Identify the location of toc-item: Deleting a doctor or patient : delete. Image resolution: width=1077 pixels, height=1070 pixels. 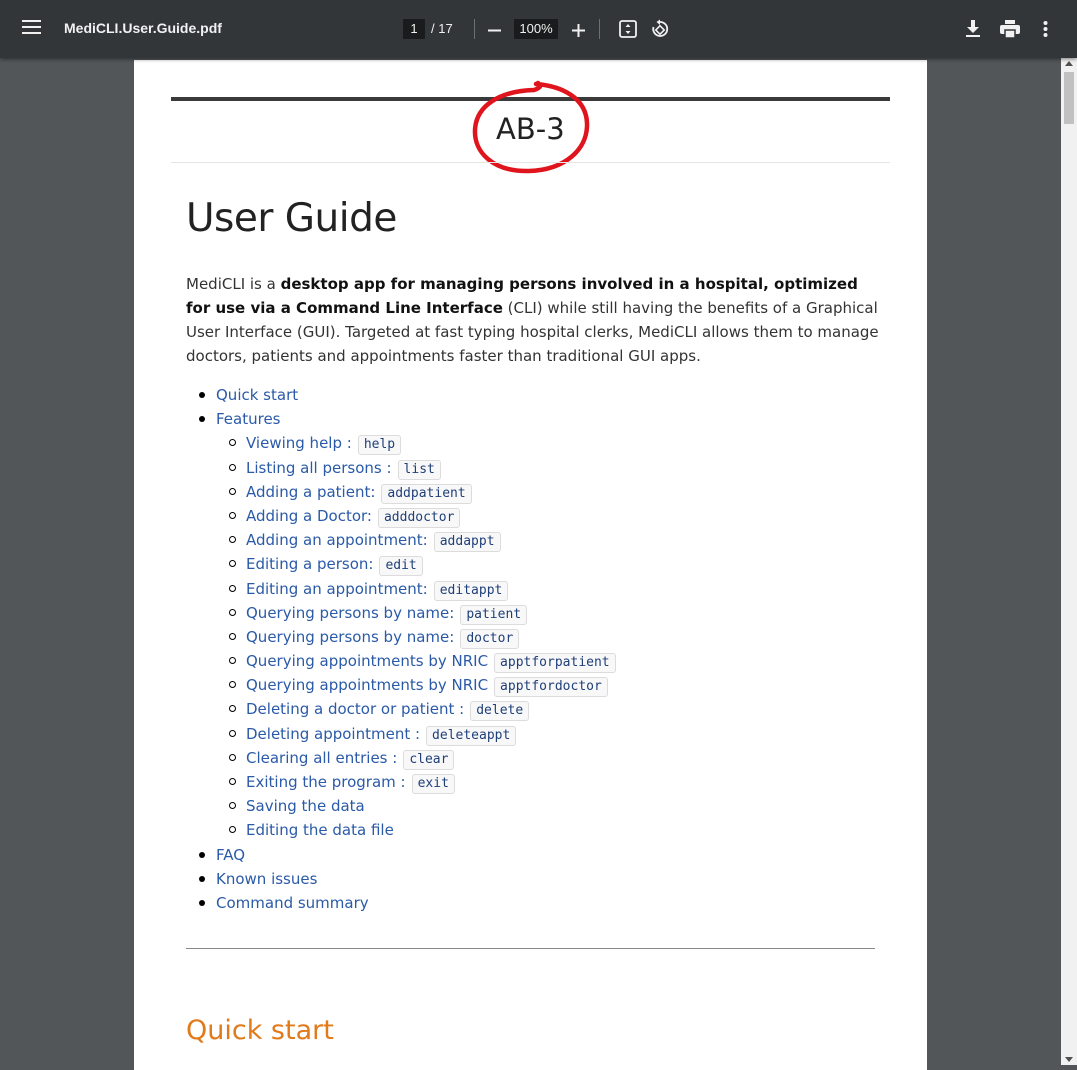
(536, 709).